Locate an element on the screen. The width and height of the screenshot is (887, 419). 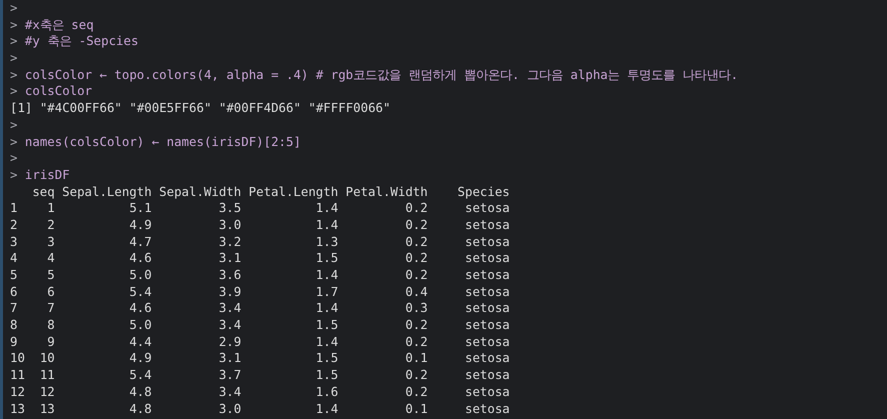
table-cell: 1.6 is located at coordinates (327, 391).